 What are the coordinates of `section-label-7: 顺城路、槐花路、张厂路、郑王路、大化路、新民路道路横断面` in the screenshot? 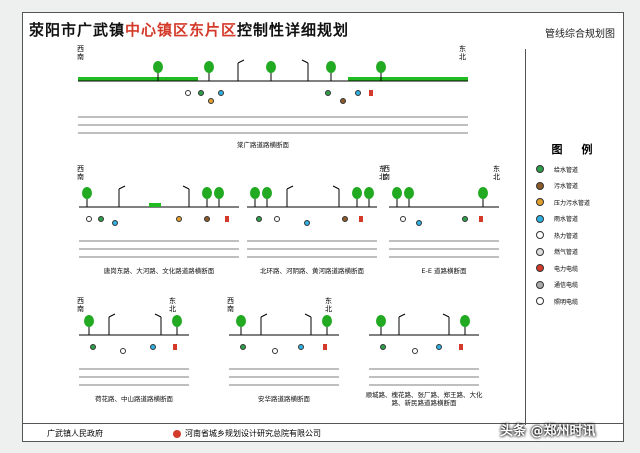 It's located at (424, 399).